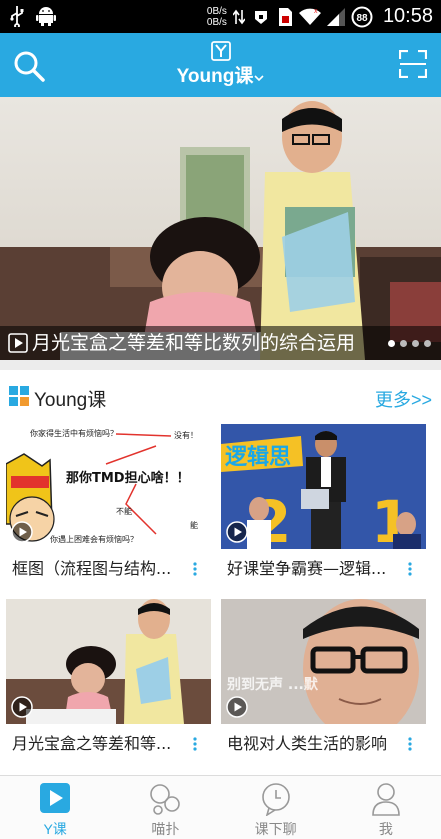  What do you see at coordinates (285, 16) in the screenshot?
I see `sim-icon` at bounding box center [285, 16].